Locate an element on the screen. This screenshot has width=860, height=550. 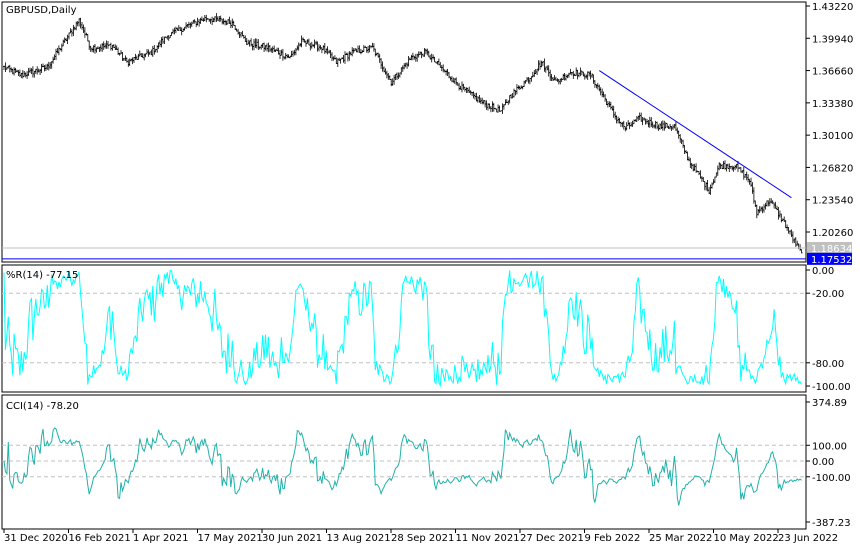
time-tick-label: 16 Feb 2021 is located at coordinates (100, 538).